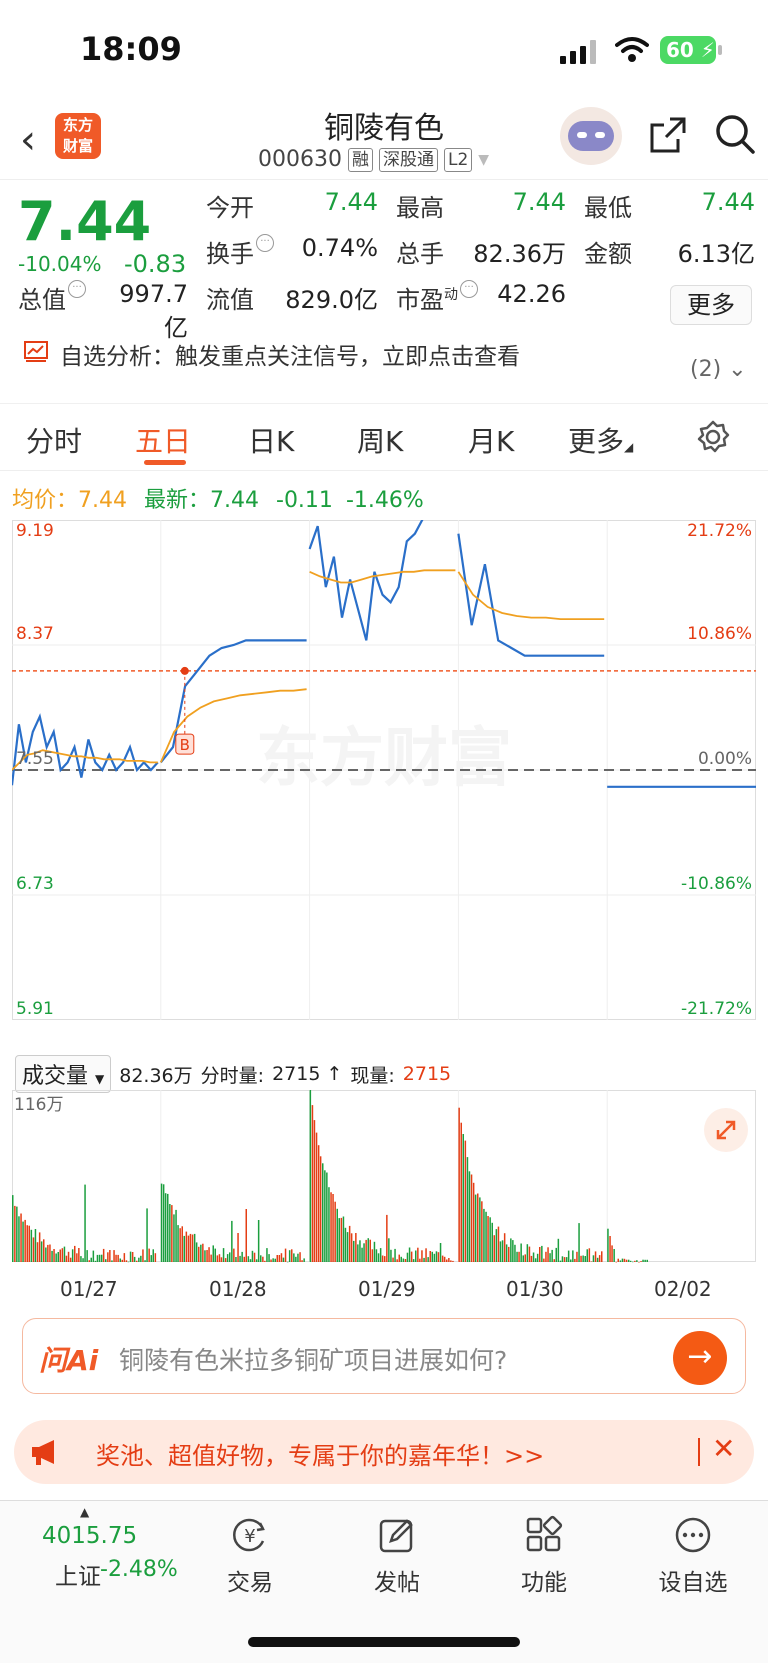 This screenshot has height=1663, width=768. What do you see at coordinates (693, 1556) in the screenshot?
I see `nav-add-watchlist: 设自选` at bounding box center [693, 1556].